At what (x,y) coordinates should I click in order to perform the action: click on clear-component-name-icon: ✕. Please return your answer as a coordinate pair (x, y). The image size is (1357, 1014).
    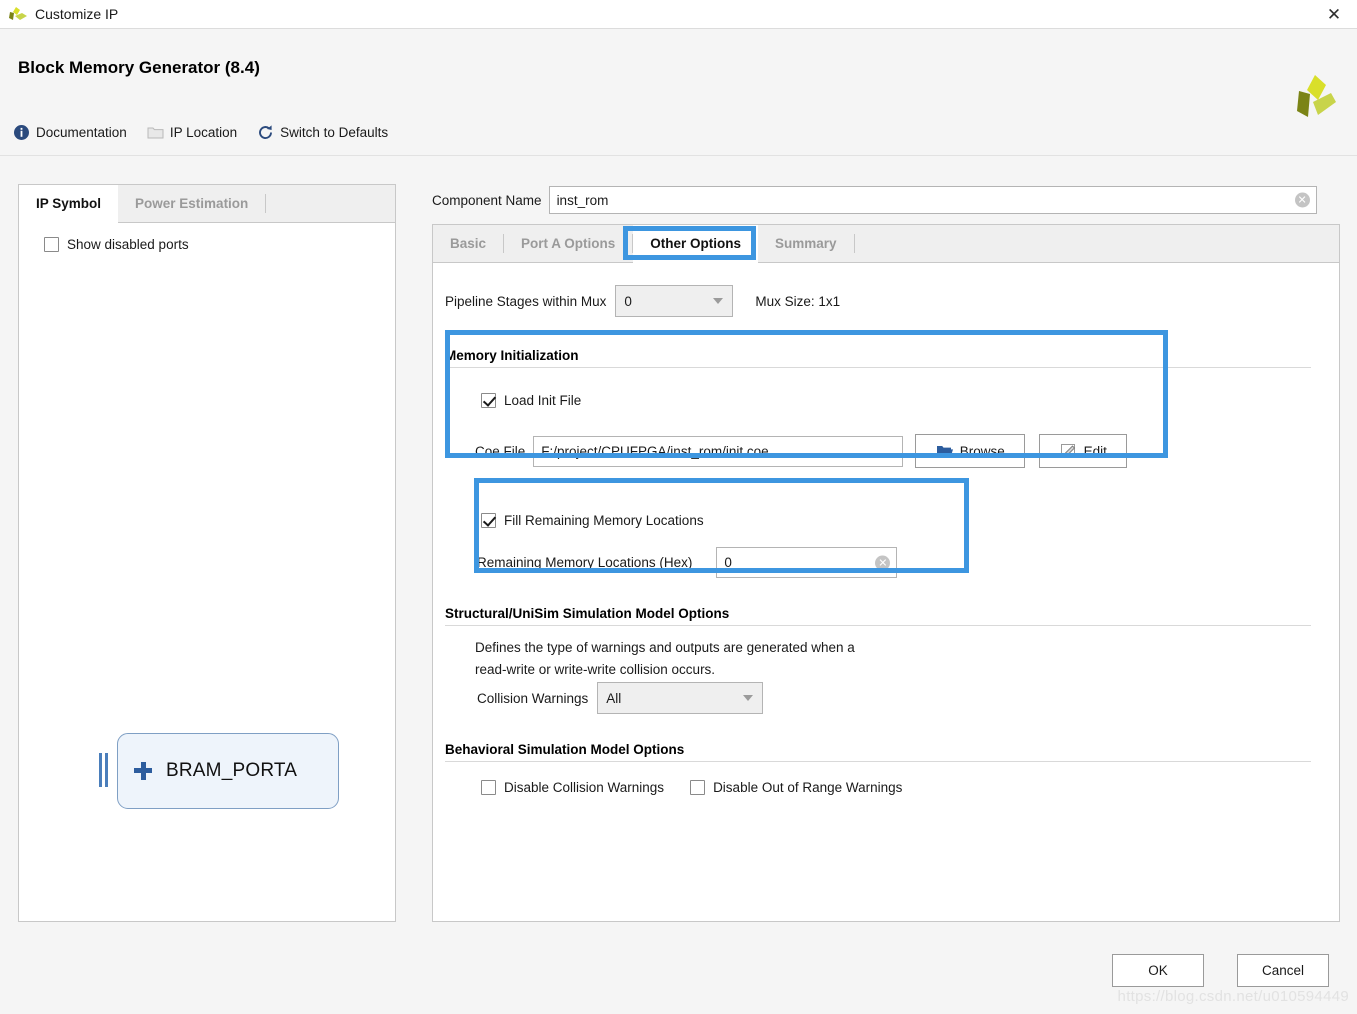
    Looking at the image, I should click on (1302, 200).